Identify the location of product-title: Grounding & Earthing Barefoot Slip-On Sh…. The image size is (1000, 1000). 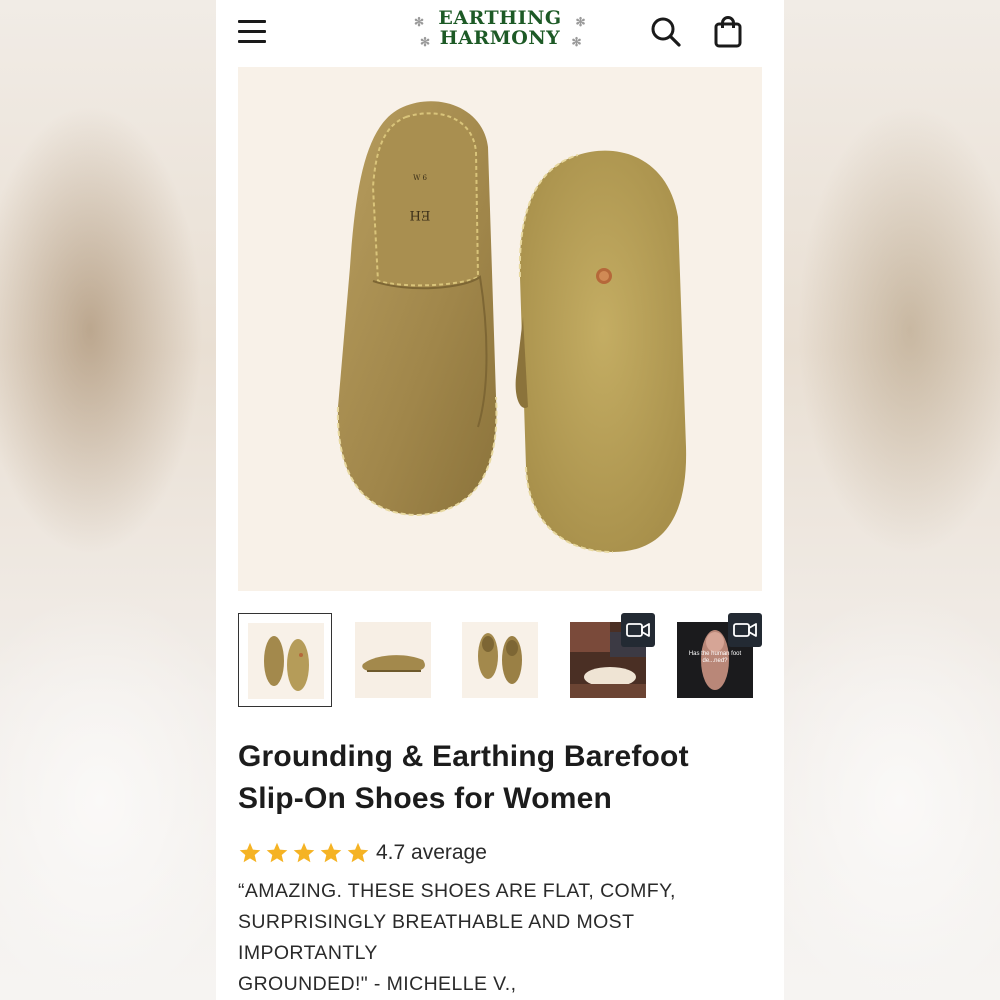
(503, 778).